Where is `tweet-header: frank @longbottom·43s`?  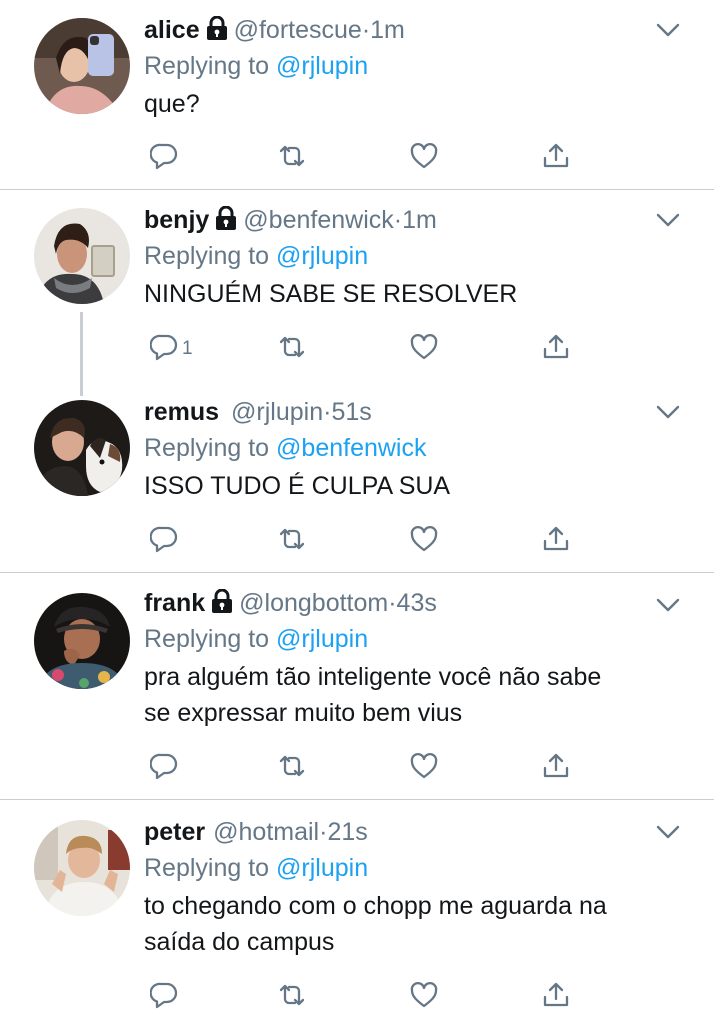
tweet-header: frank @longbottom·43s is located at coordinates (409, 603).